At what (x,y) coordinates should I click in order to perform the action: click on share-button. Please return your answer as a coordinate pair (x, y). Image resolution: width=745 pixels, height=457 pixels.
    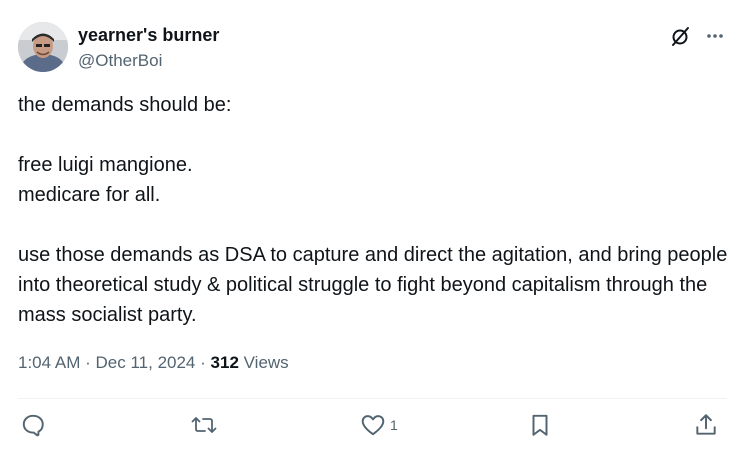
    Looking at the image, I should click on (706, 425).